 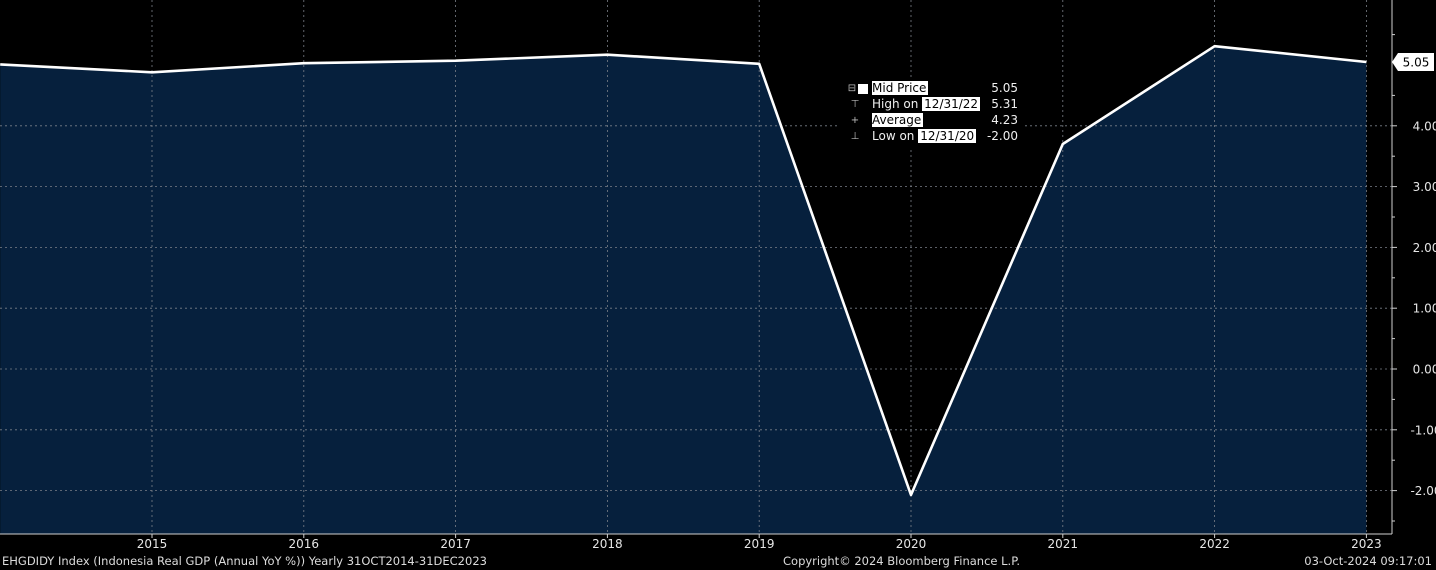 What do you see at coordinates (1214, 544) in the screenshot?
I see `x-tick-label: 2022` at bounding box center [1214, 544].